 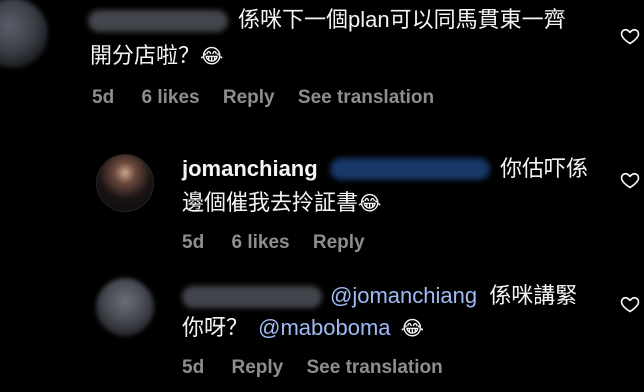 I want to click on comment-text-line-1: 你估吓係, so click(x=544, y=168).